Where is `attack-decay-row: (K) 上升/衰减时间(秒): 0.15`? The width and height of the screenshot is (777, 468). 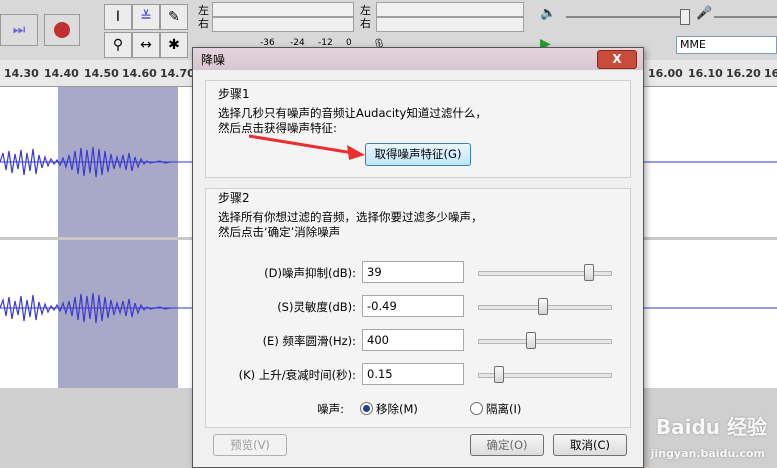 attack-decay-row: (K) 上升/衰减时间(秒): 0.15 is located at coordinates (418, 375).